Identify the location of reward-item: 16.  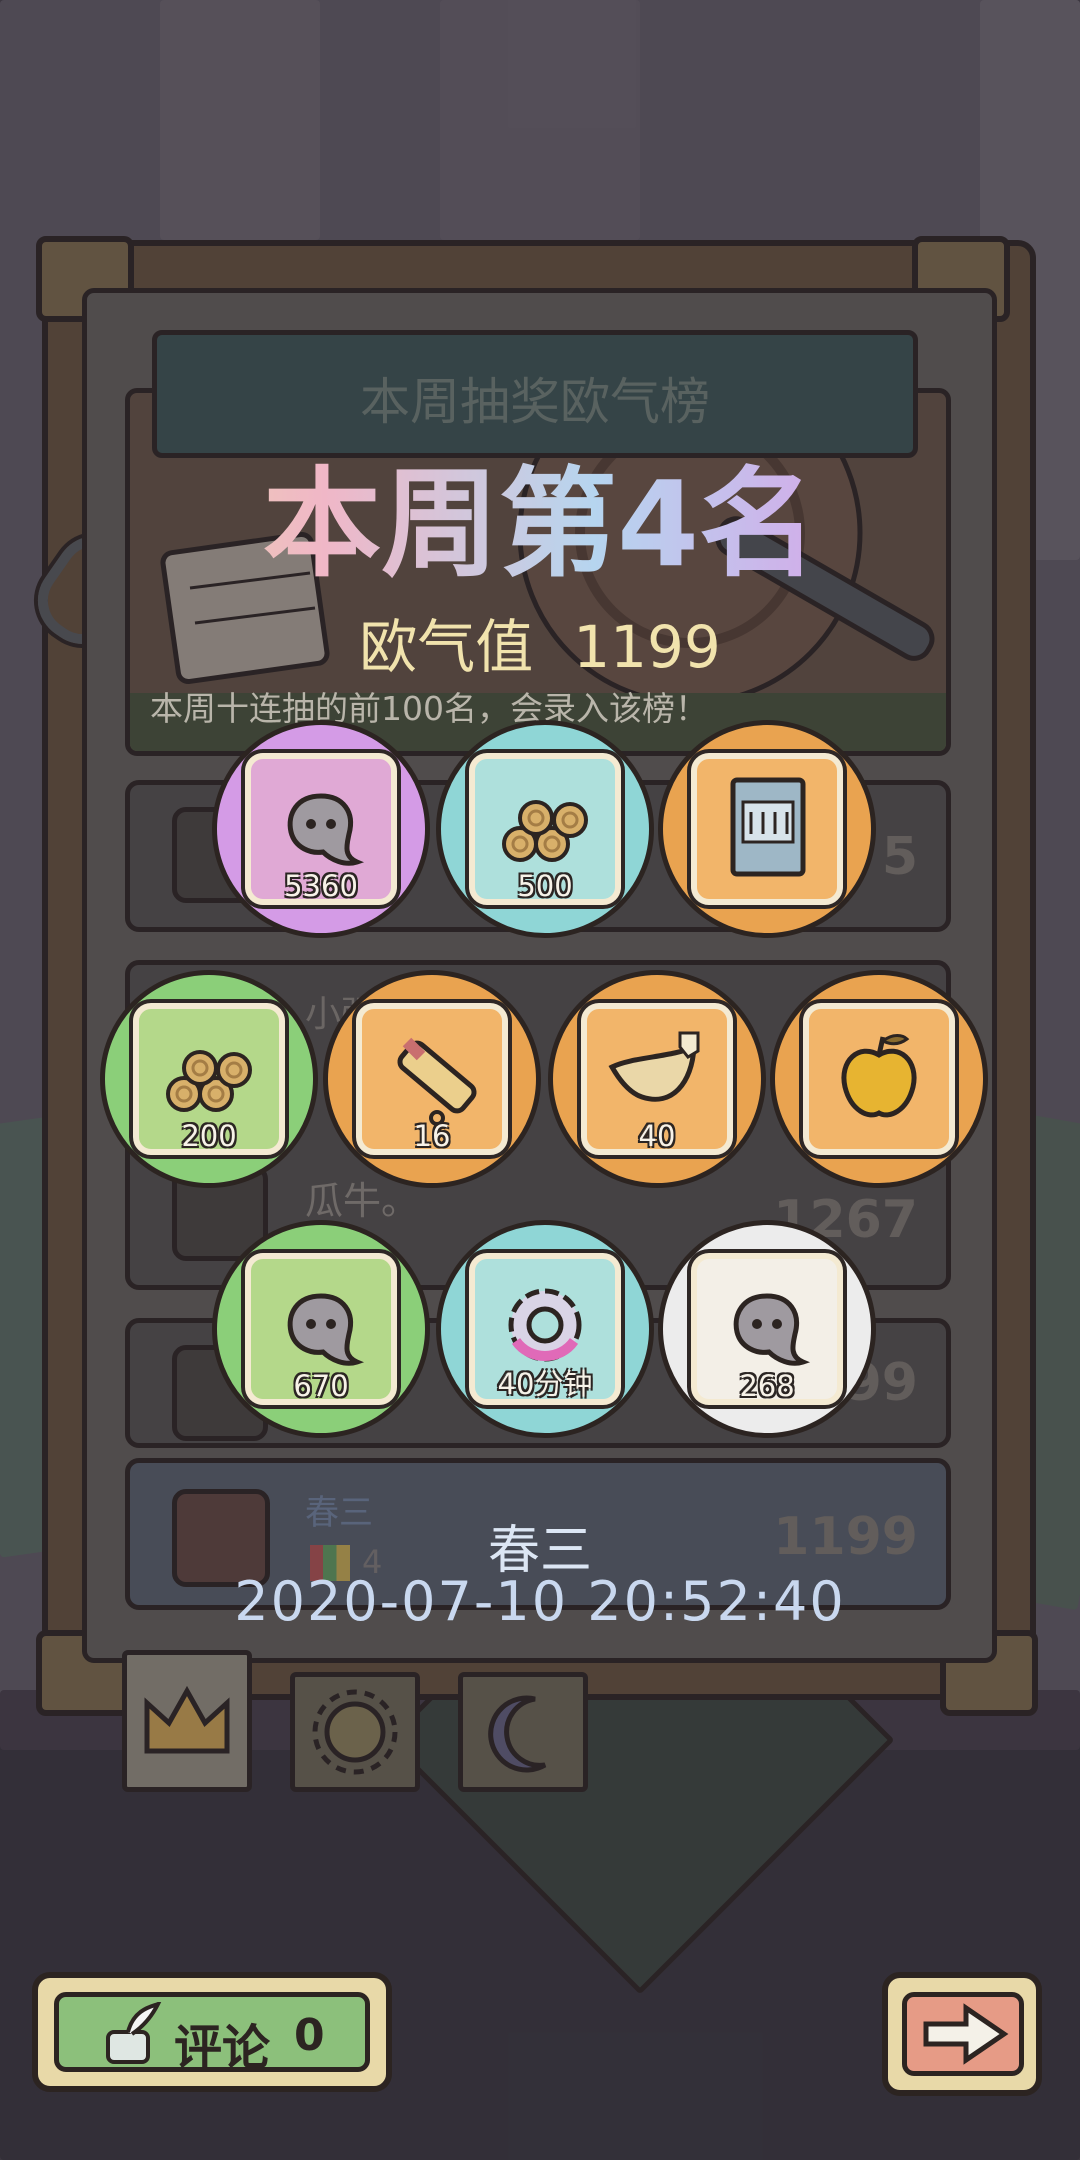
(432, 1079).